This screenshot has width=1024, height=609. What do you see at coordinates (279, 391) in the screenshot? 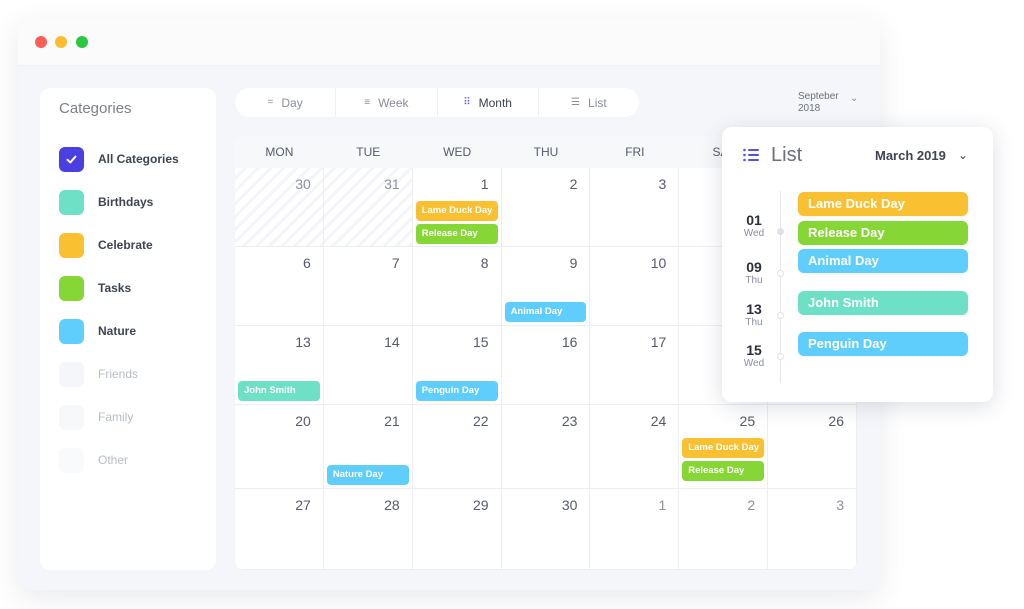
I see `calendar-event: John Smith` at bounding box center [279, 391].